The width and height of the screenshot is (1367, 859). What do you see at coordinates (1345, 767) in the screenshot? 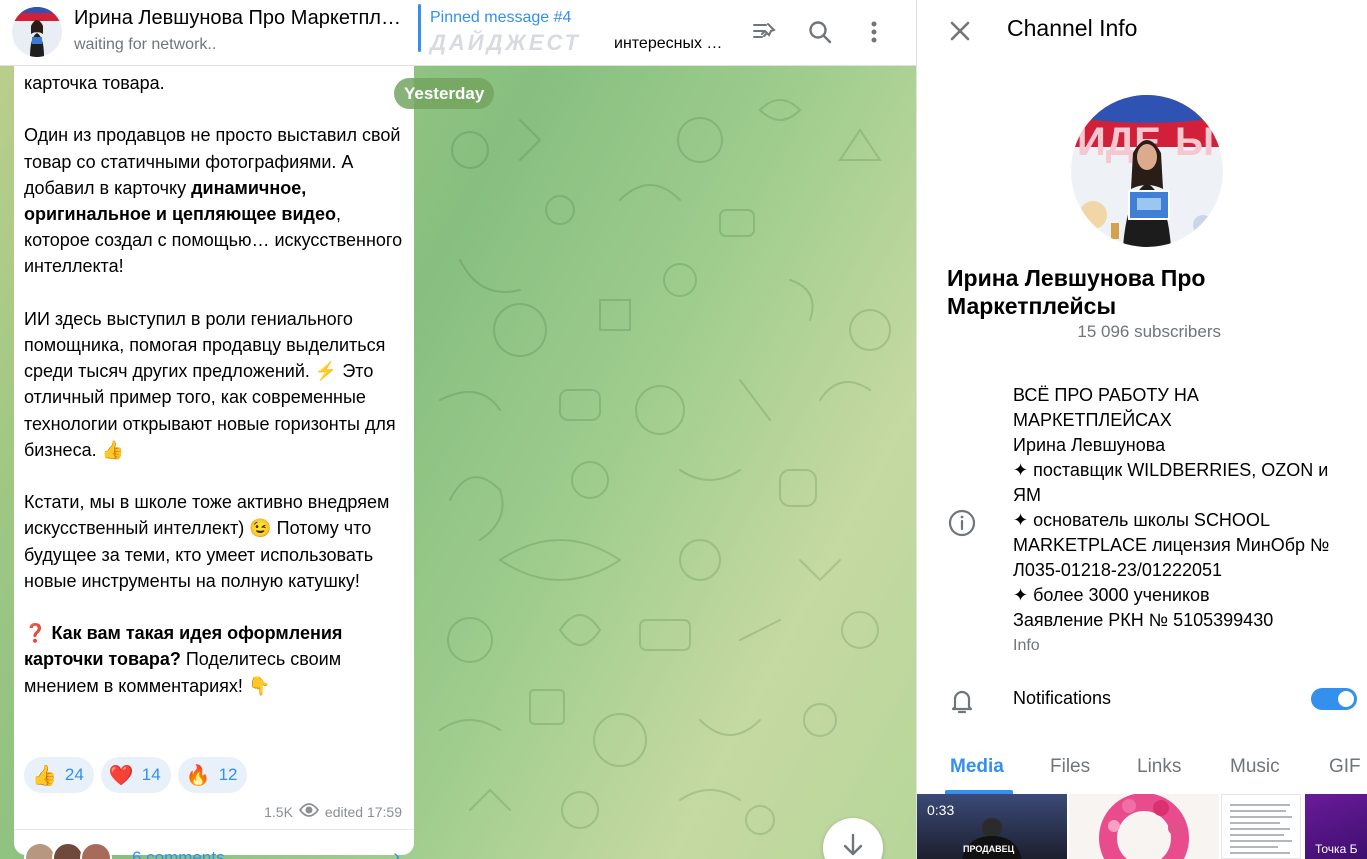
I see `tab-gif: GIF` at bounding box center [1345, 767].